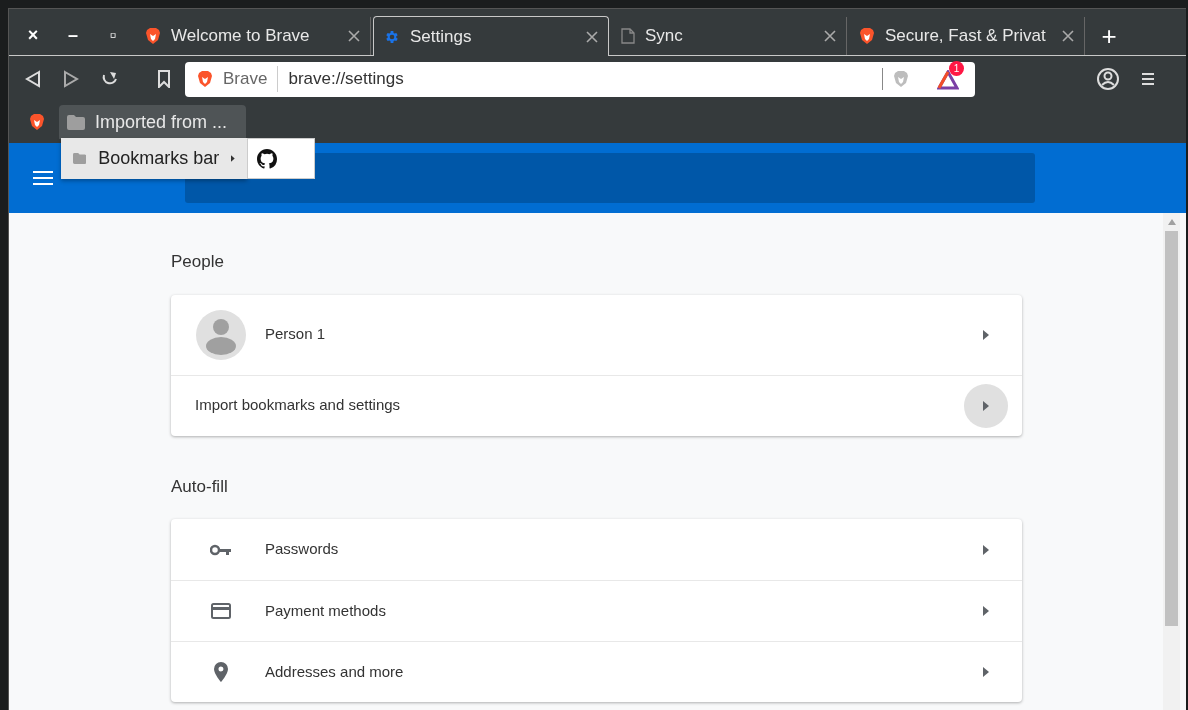 This screenshot has width=1188, height=710. Describe the element at coordinates (441, 36) in the screenshot. I see `tab-title: Settings` at that location.